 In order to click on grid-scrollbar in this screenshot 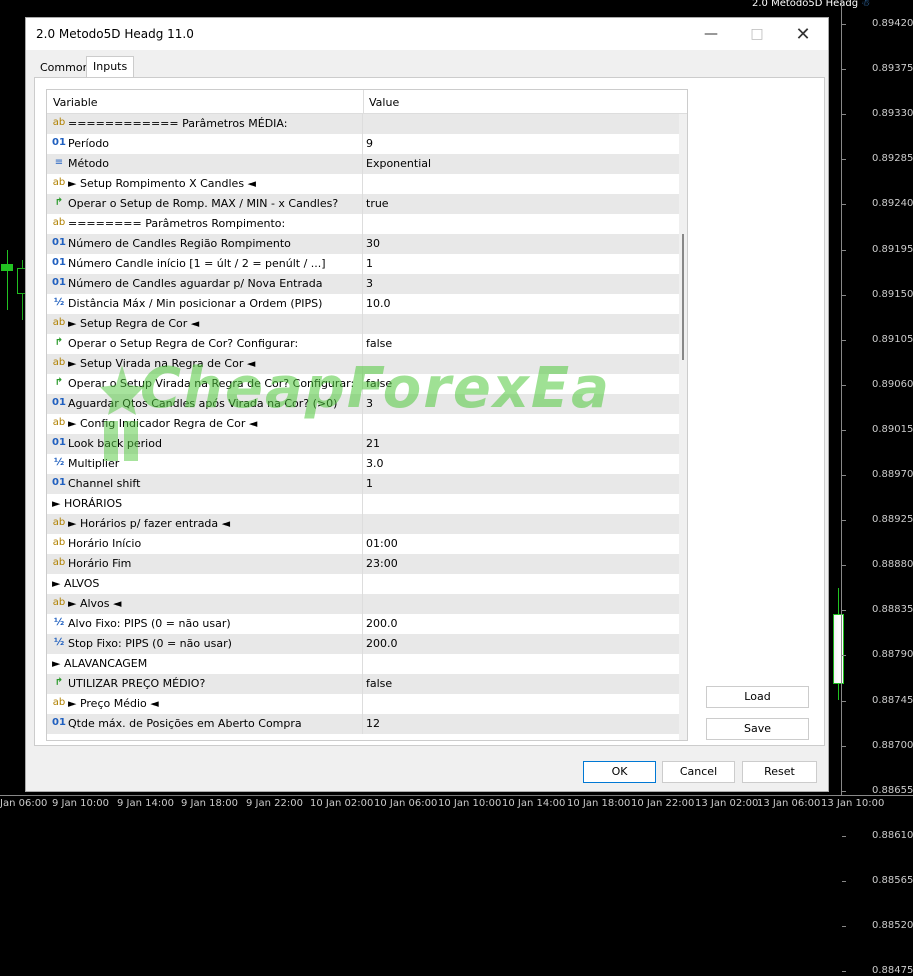, I will do `click(683, 427)`.